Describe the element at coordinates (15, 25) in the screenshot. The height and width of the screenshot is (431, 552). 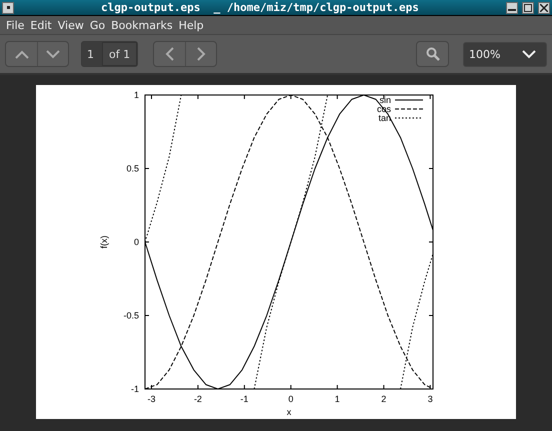
I see `menu-item: File` at that location.